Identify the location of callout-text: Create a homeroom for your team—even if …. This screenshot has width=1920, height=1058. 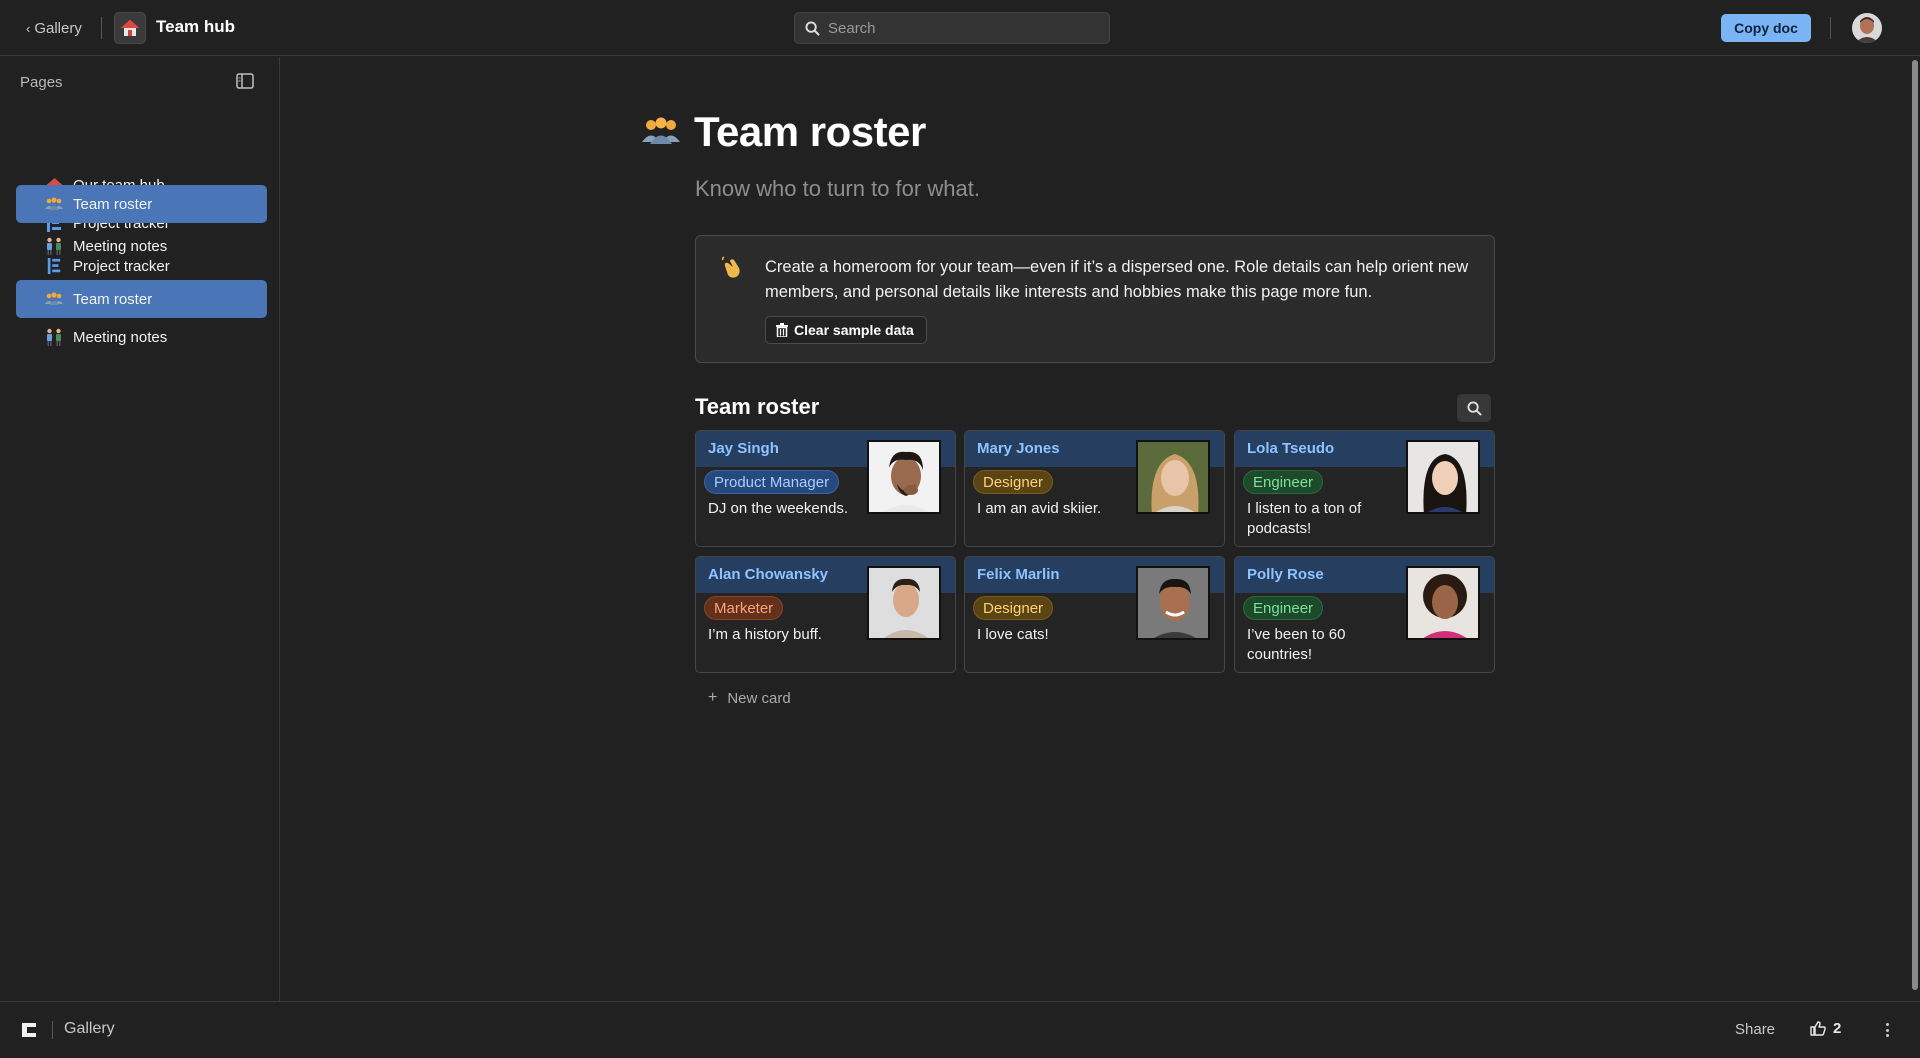
(1117, 279).